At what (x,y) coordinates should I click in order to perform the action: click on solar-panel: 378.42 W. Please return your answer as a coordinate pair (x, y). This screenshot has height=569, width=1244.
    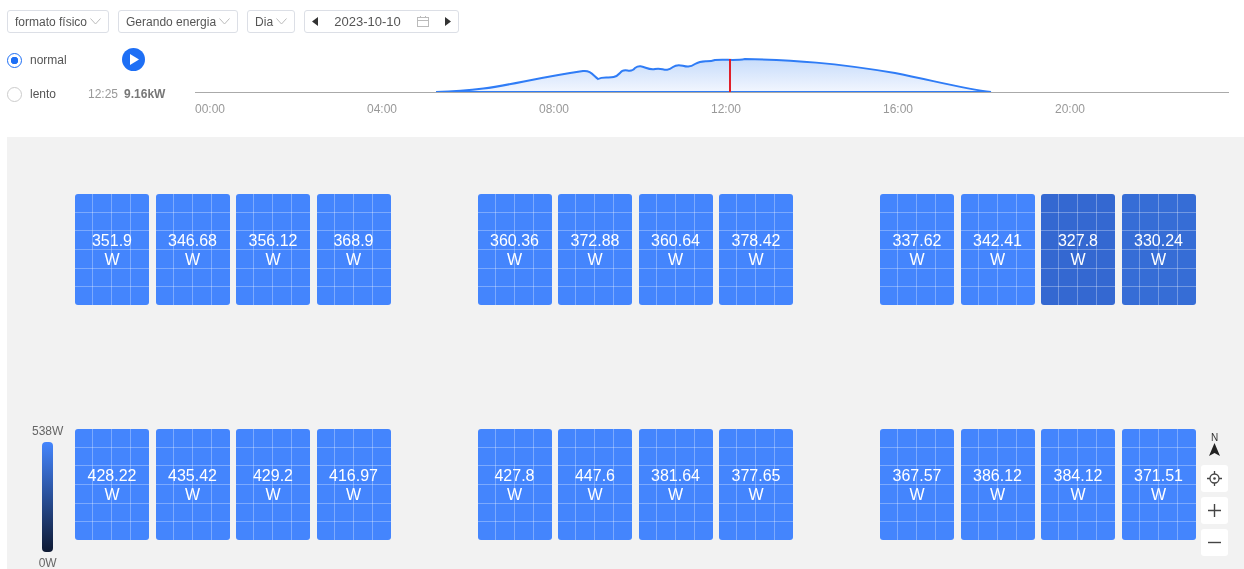
    Looking at the image, I should click on (756, 249).